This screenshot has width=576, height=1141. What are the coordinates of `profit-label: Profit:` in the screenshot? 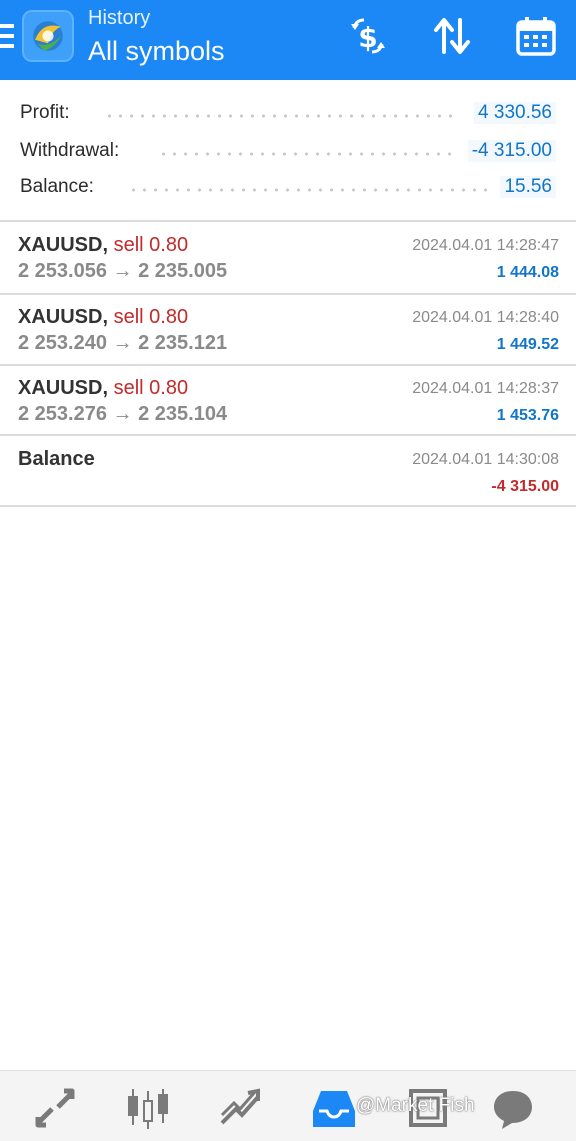 It's located at (45, 112).